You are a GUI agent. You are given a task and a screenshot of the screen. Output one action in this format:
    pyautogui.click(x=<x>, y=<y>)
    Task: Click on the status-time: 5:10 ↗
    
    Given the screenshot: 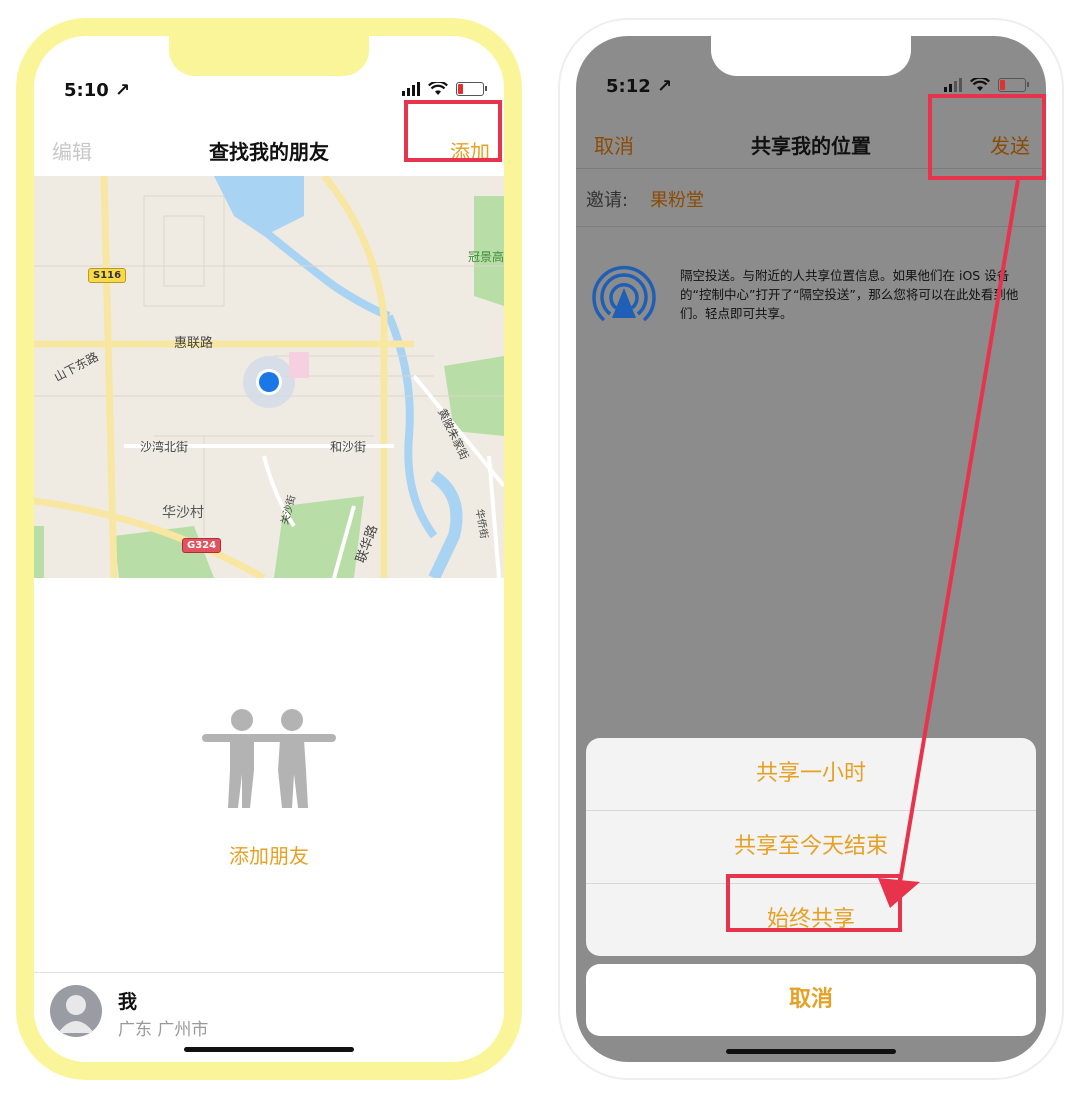 What is the action you would take?
    pyautogui.click(x=97, y=90)
    